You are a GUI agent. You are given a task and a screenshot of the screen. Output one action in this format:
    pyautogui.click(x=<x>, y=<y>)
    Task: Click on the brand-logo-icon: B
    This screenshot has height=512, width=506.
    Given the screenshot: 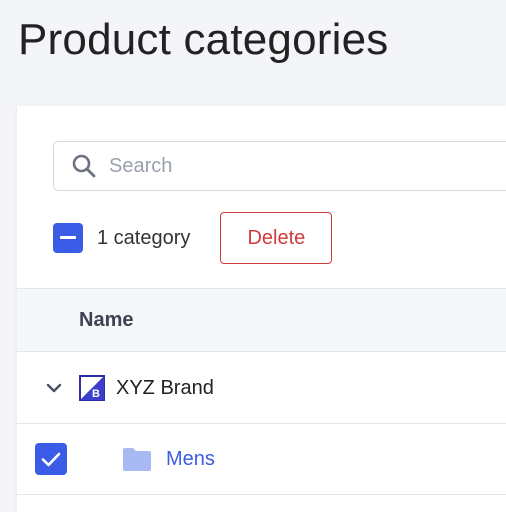 What is the action you would take?
    pyautogui.click(x=92, y=388)
    